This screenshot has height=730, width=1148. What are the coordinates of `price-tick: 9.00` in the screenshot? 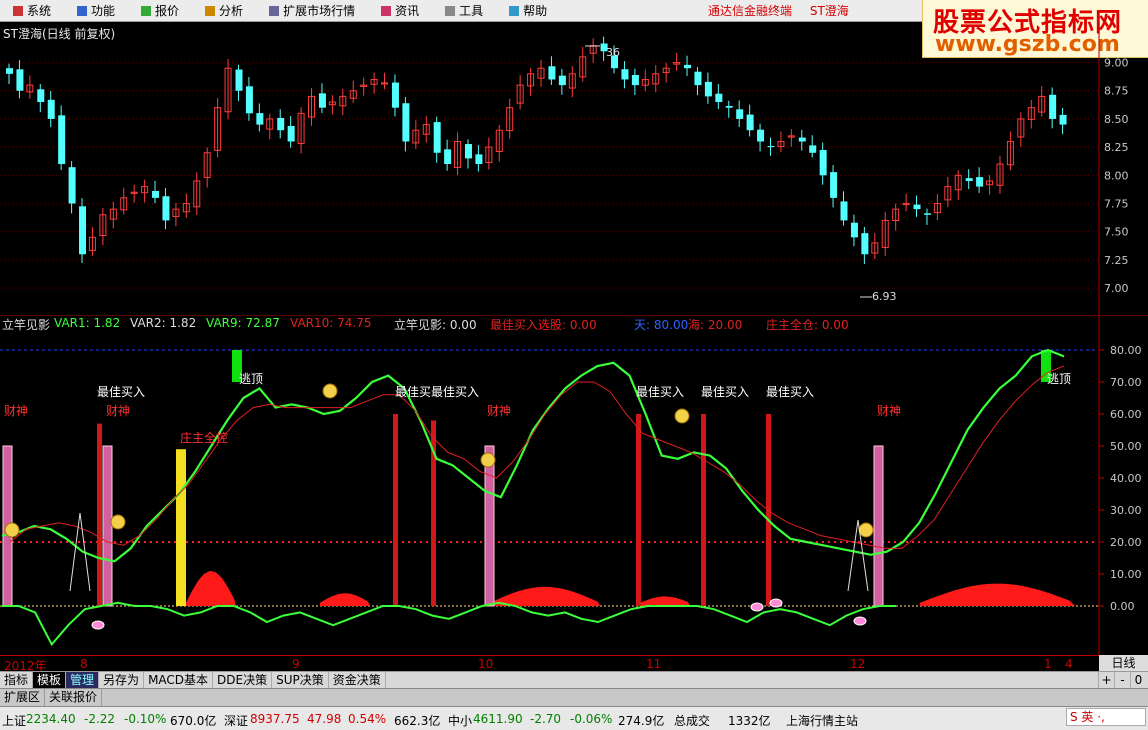 It's located at (1116, 63).